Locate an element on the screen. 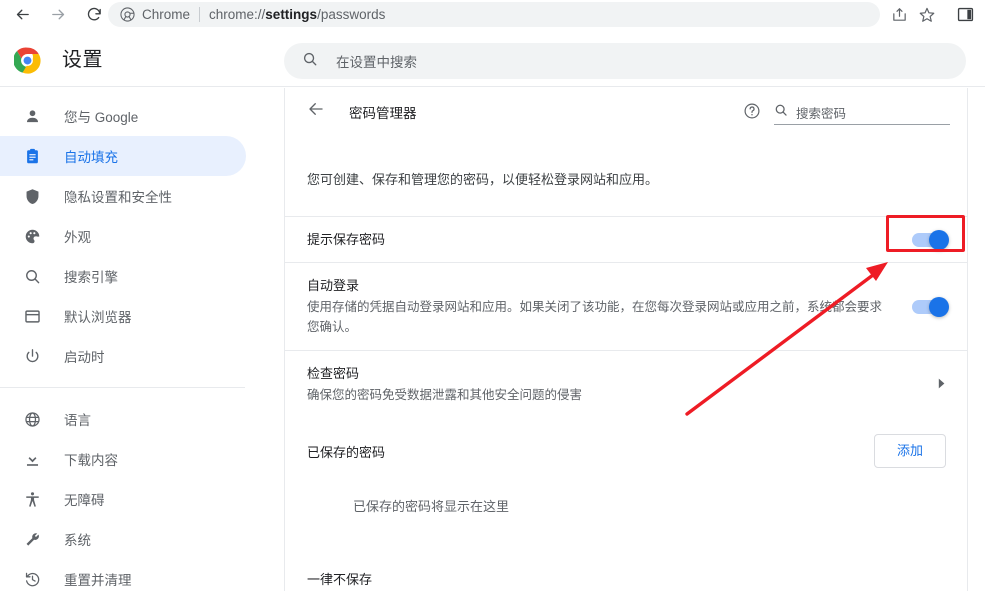 The width and height of the screenshot is (985, 591). panel-description: 您可创建、保存和管理您的密码，以便轻松登录网站和应用。 is located at coordinates (483, 179).